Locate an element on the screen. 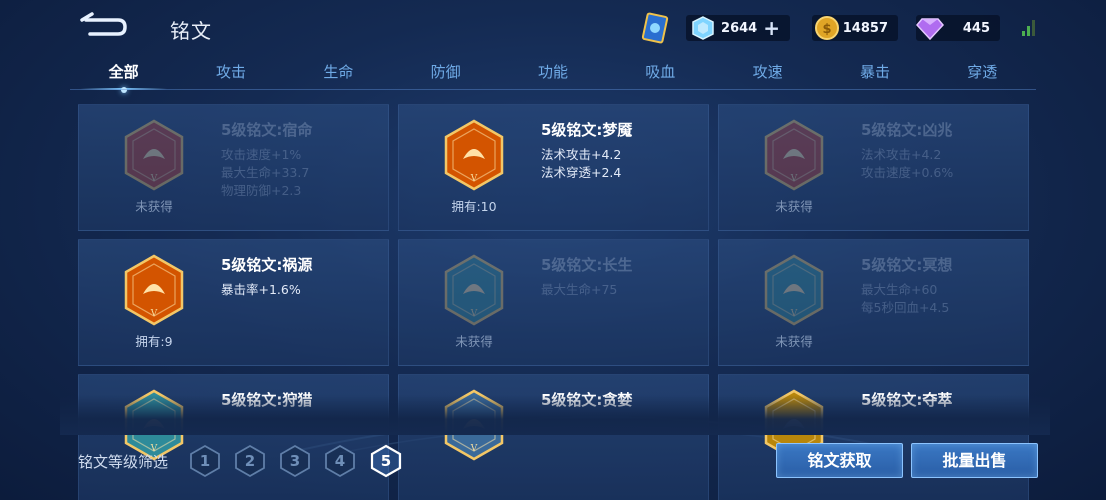  rune-card: V 5级铭文:长生 最大生命+75 未获得 is located at coordinates (553, 302).